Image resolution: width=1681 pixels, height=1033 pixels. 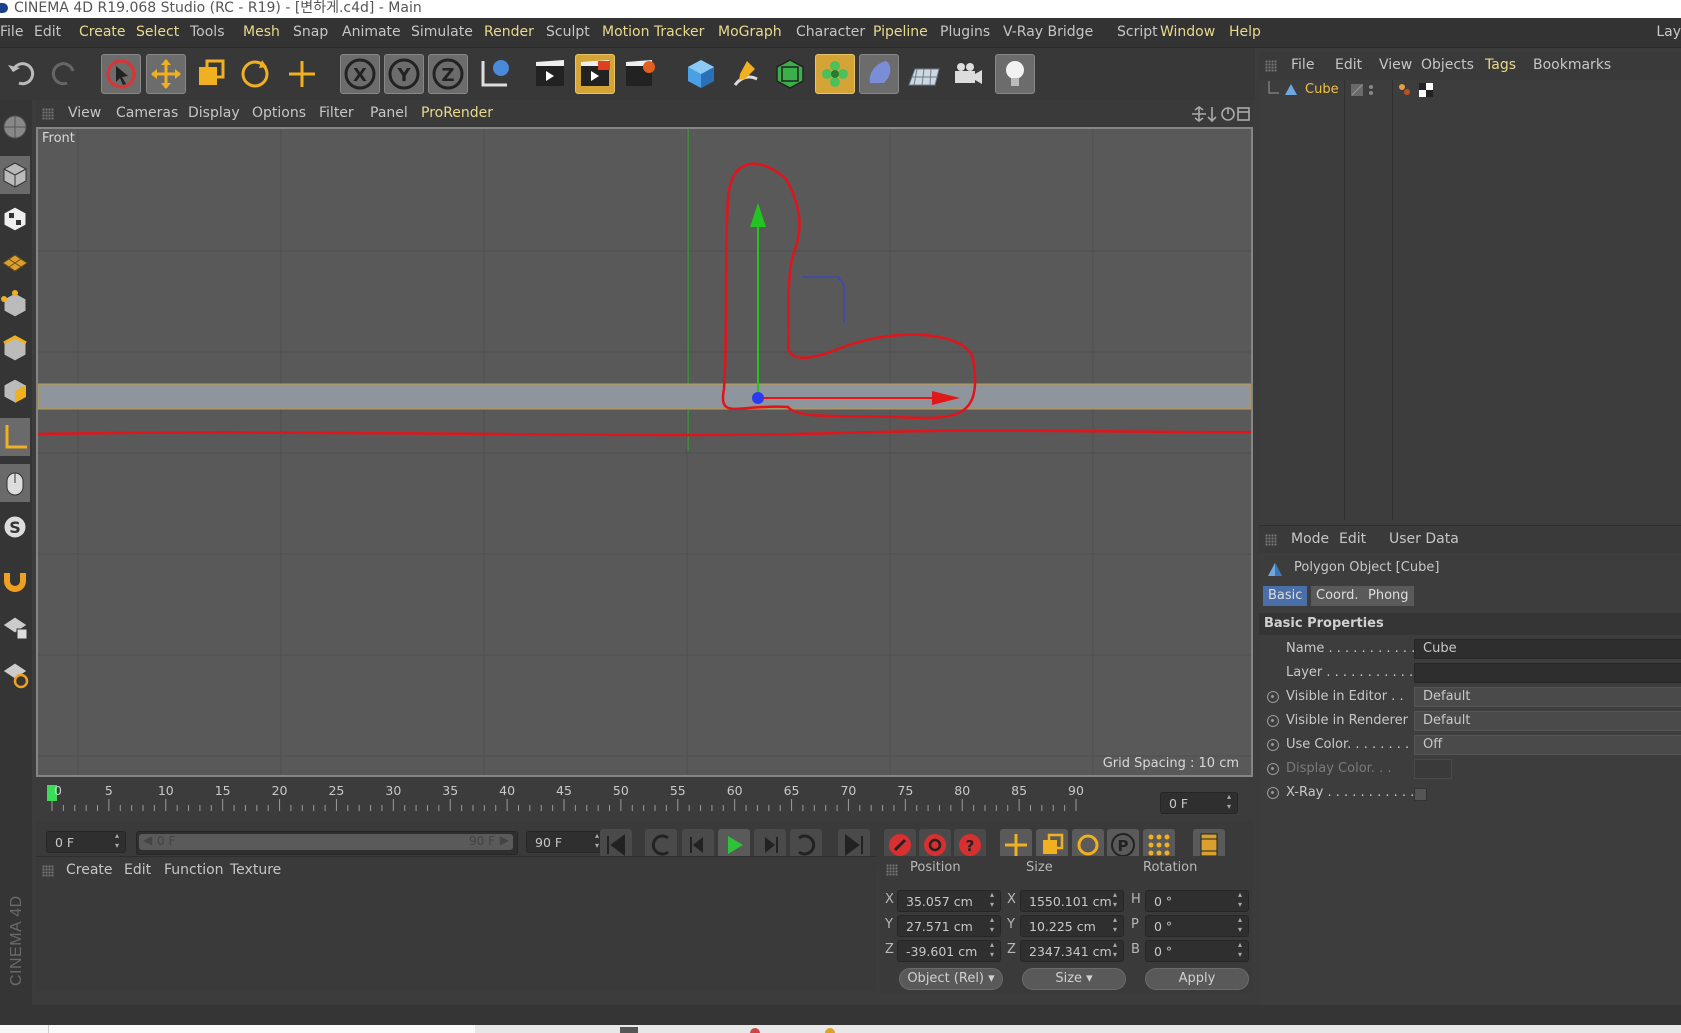 What do you see at coordinates (326, 841) in the screenshot?
I see `frame-range-handle: ◀ 0 F 90 F ▶` at bounding box center [326, 841].